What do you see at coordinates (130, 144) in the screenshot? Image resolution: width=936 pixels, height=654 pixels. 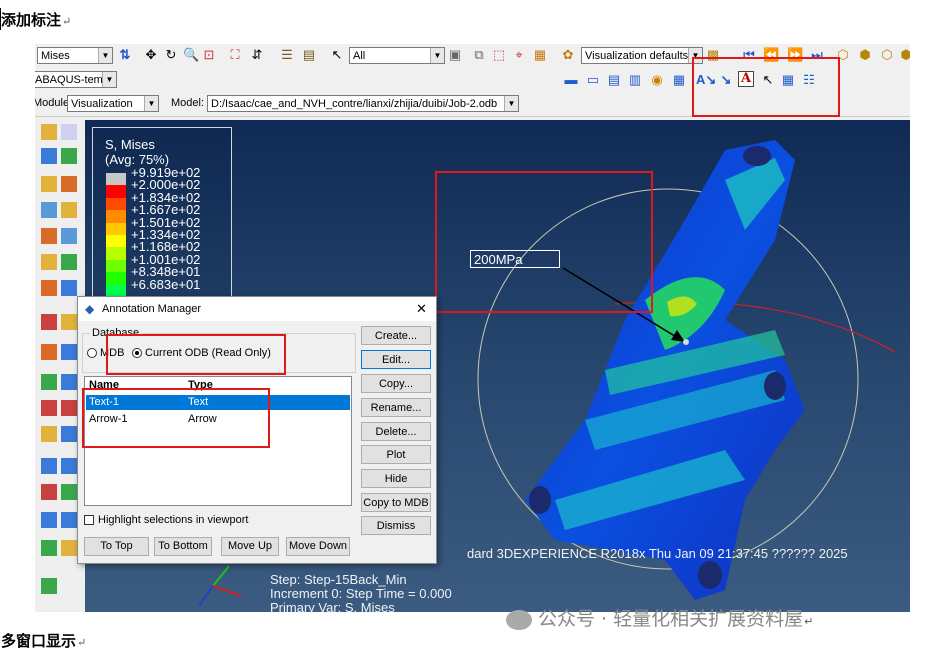 I see `legend-title: S, Mises` at bounding box center [130, 144].